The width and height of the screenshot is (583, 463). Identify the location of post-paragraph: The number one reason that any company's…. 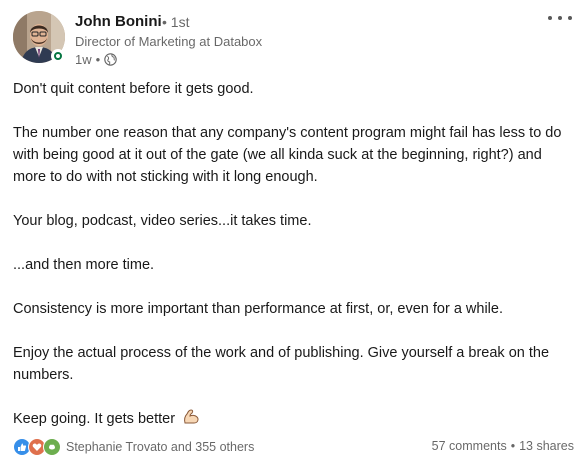
(287, 155).